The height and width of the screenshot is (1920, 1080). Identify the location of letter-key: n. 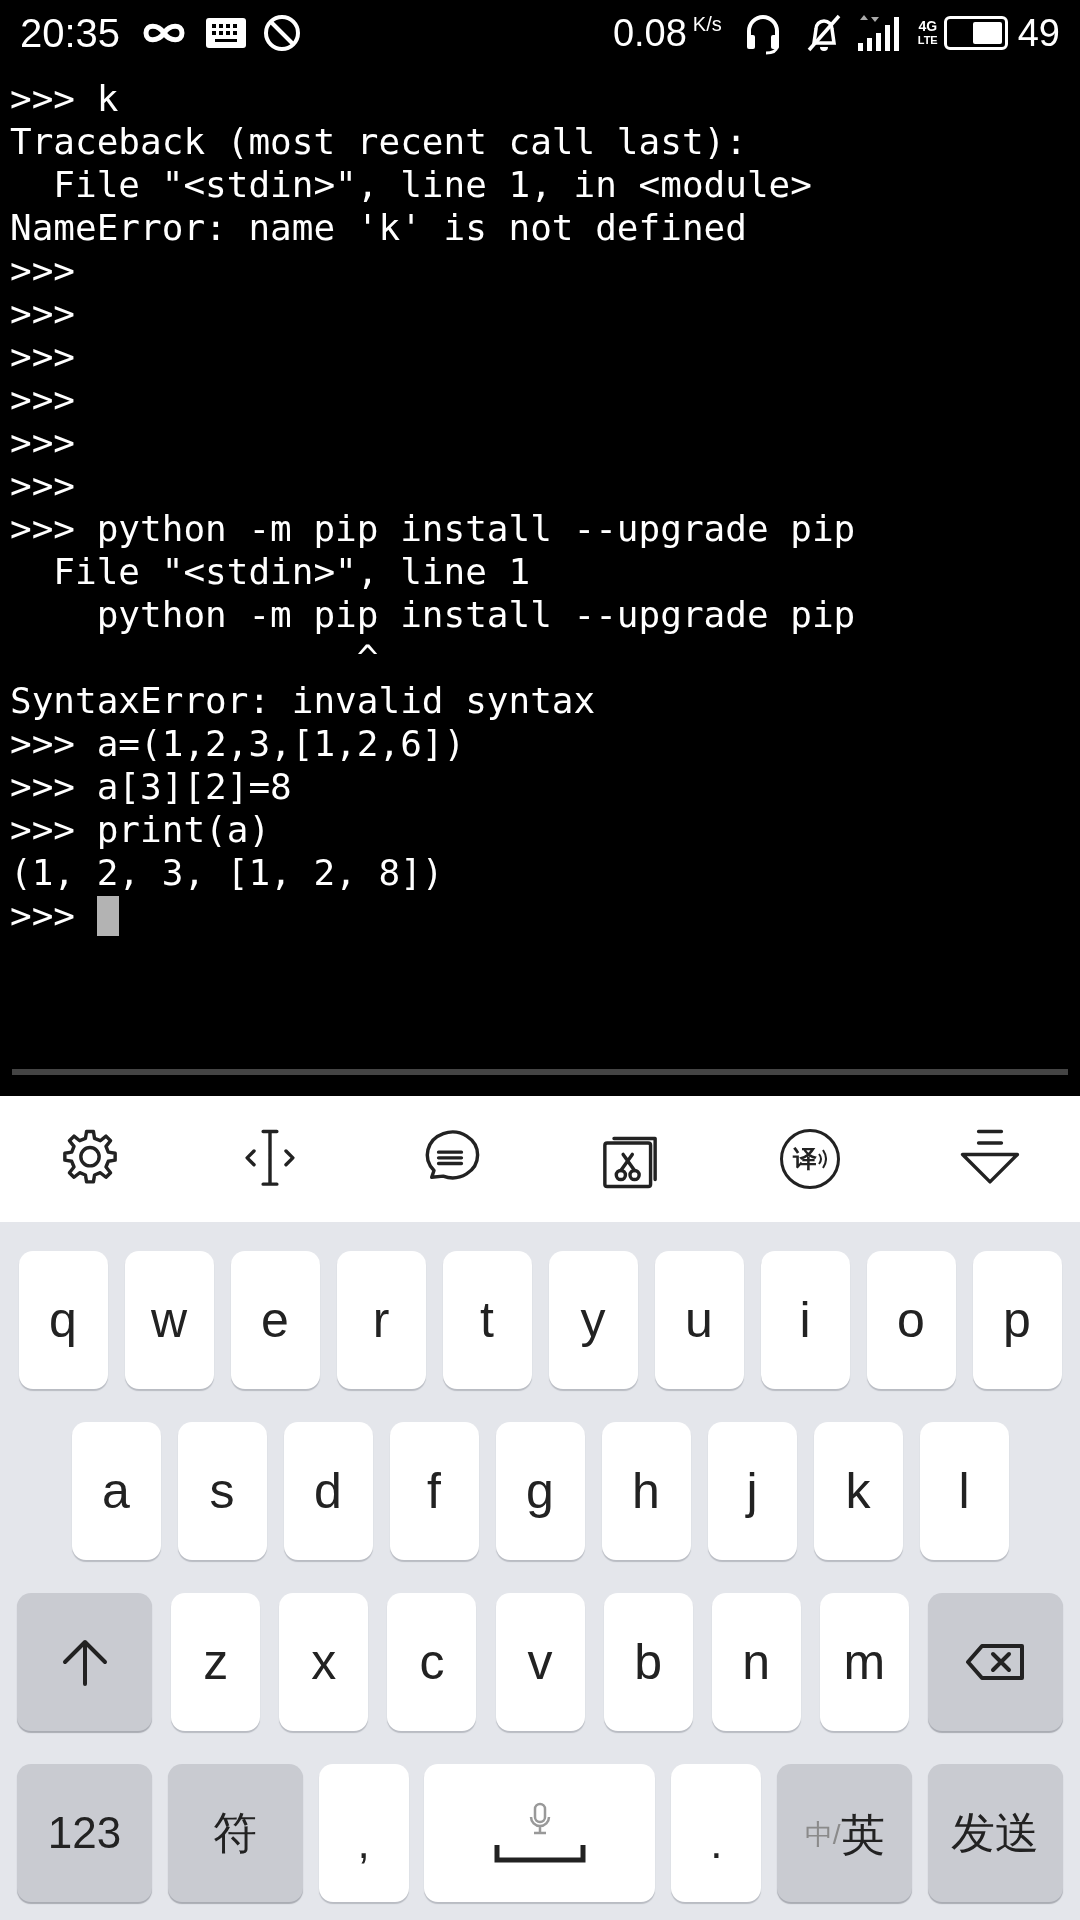
(756, 1662).